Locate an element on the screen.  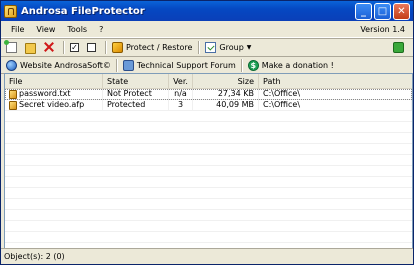
state-cell: Not Protect is located at coordinates (136, 94).